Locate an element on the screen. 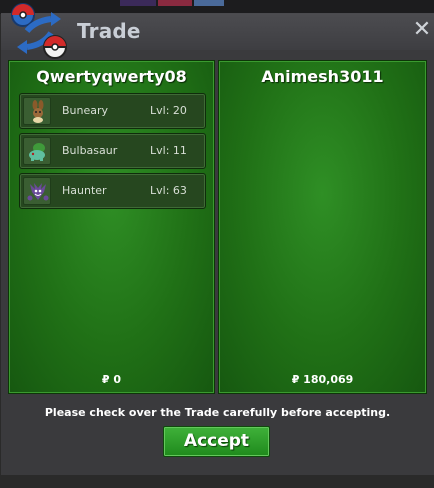  title-bar: Trade ✕ is located at coordinates (217, 31).